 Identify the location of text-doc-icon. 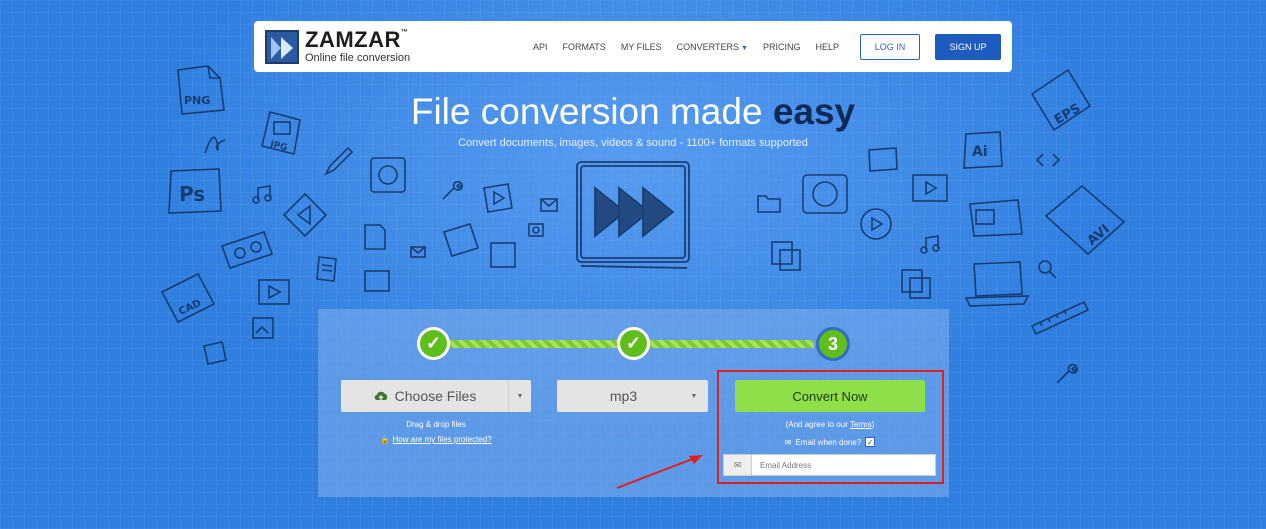
(326, 269).